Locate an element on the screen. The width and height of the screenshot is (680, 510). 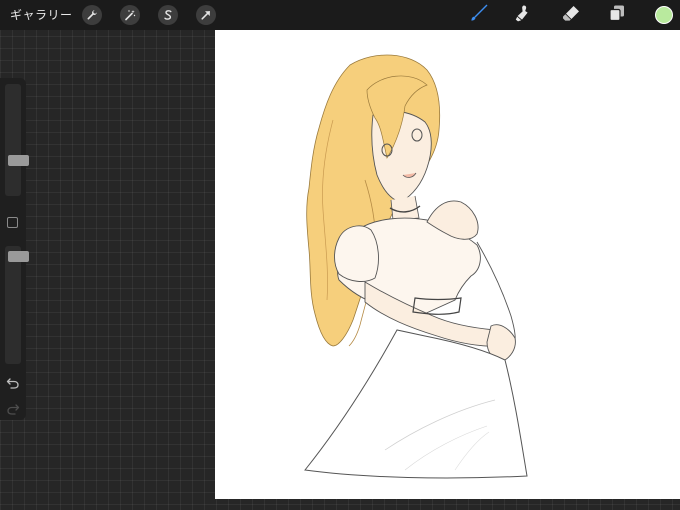
brush-tool-button is located at coordinates (479, 15).